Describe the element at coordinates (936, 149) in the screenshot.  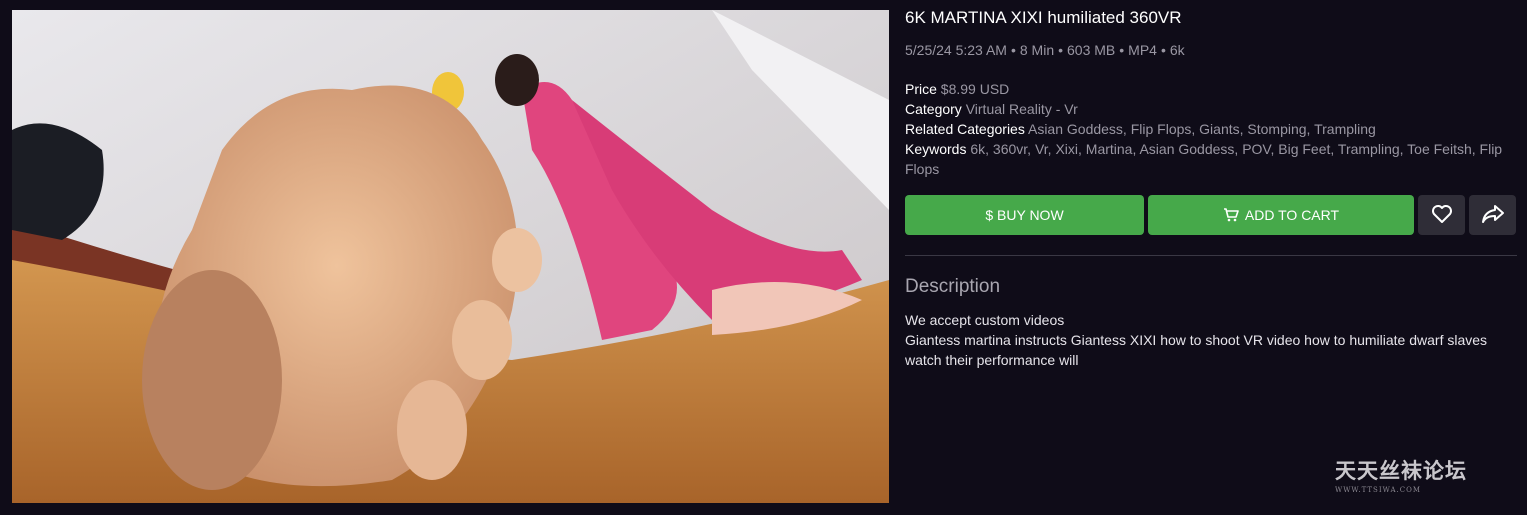
I see `keywords-label: Keywords` at that location.